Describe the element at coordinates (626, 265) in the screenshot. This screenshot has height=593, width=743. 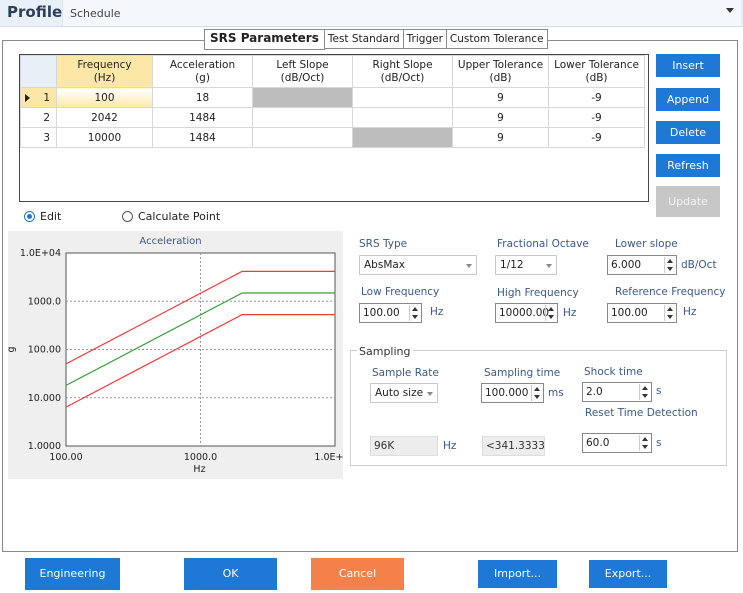
I see `lower-slope-value: 6.000` at that location.